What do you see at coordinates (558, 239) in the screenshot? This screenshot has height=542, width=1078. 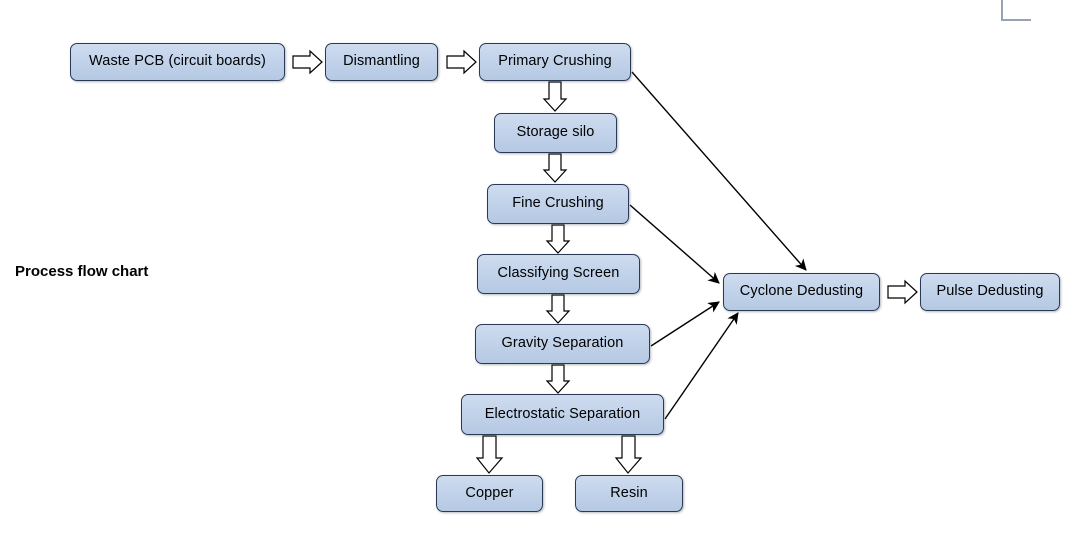 I see `block-arrow-fine-to-classifying` at bounding box center [558, 239].